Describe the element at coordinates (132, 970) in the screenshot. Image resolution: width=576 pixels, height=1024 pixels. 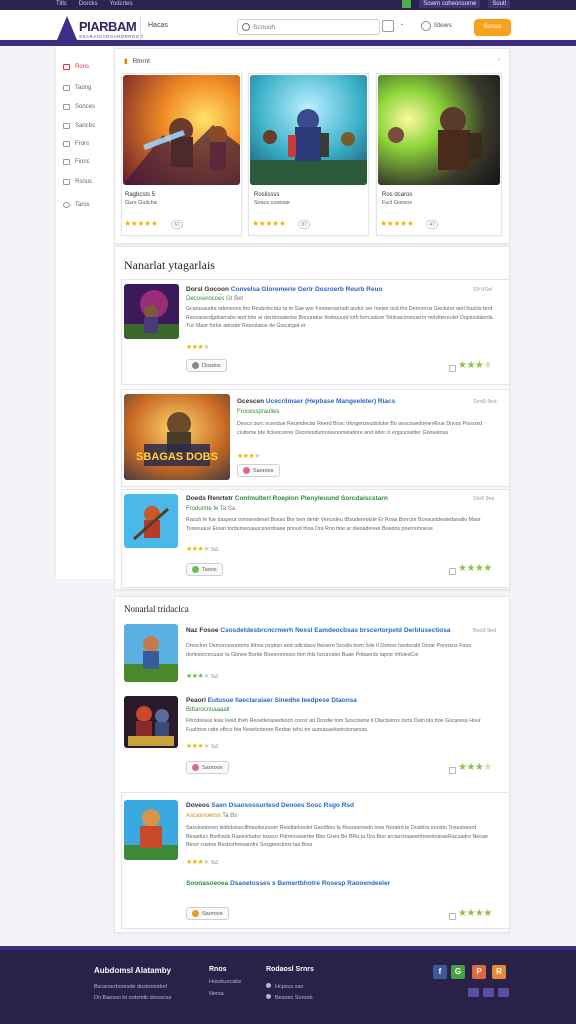
I see `footer-brand: Aubdomsl Alatamby` at that location.